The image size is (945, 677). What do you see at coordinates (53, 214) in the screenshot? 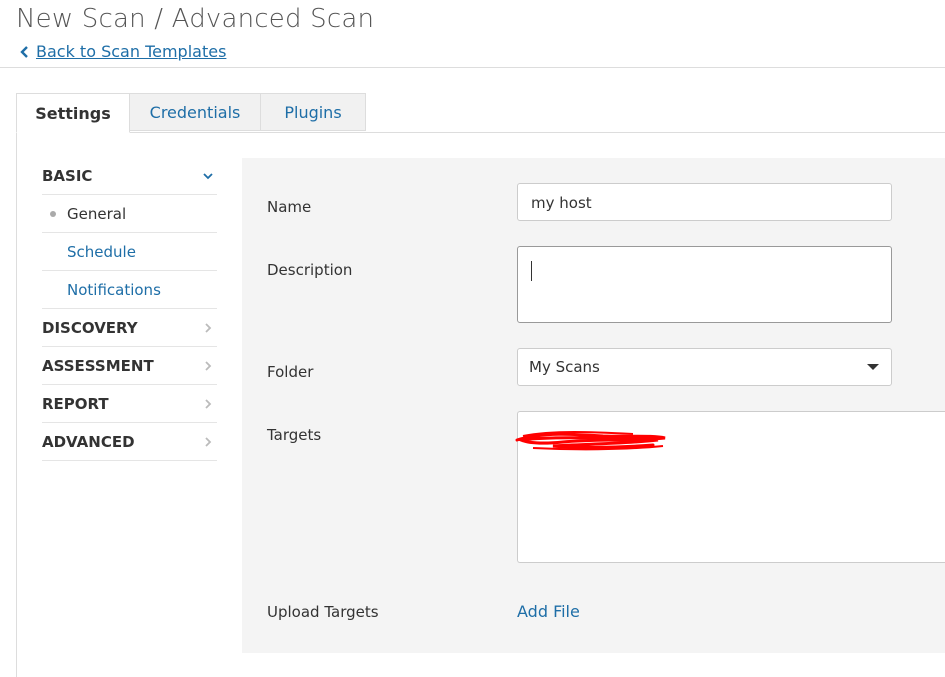
I see `current-item-dot` at bounding box center [53, 214].